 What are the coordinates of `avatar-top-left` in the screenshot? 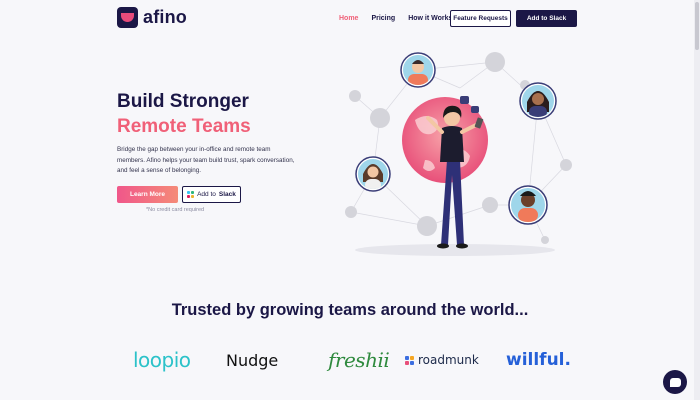 It's located at (418, 70).